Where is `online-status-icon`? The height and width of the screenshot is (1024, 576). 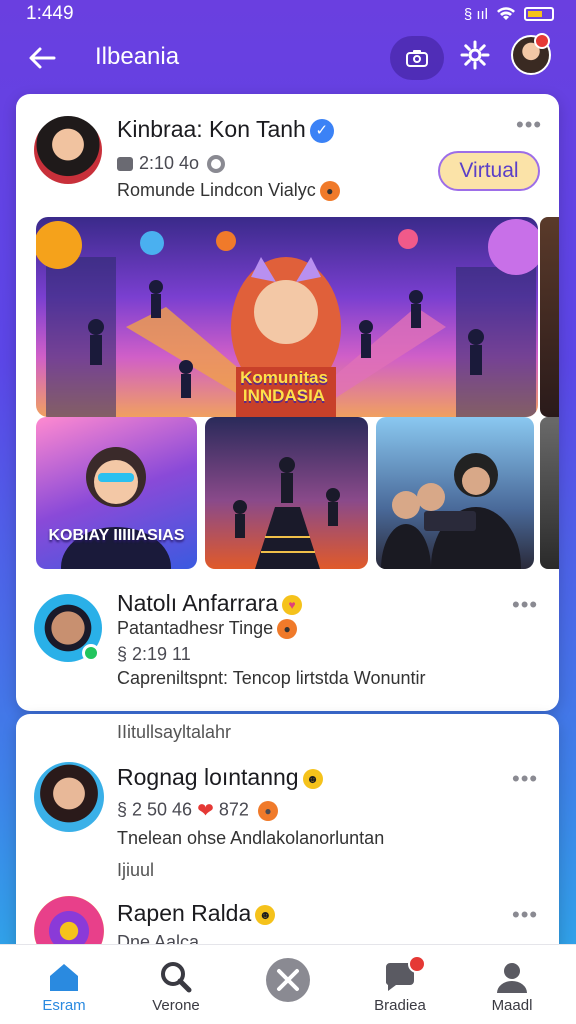 online-status-icon is located at coordinates (91, 653).